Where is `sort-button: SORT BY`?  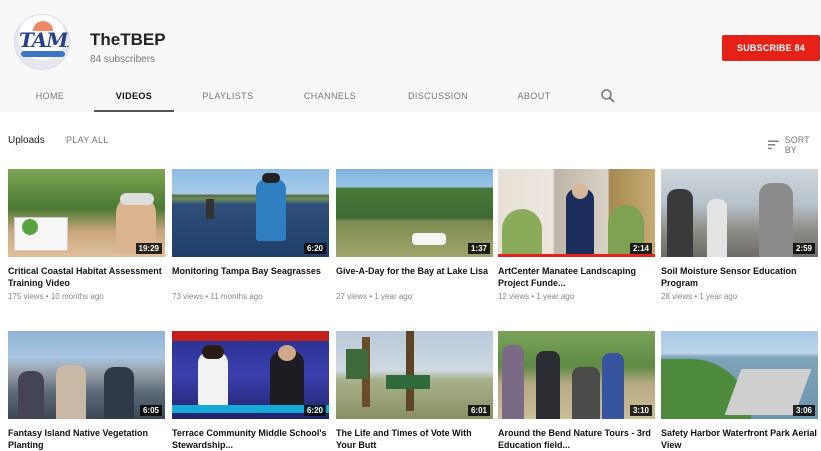 sort-button: SORT BY is located at coordinates (794, 145).